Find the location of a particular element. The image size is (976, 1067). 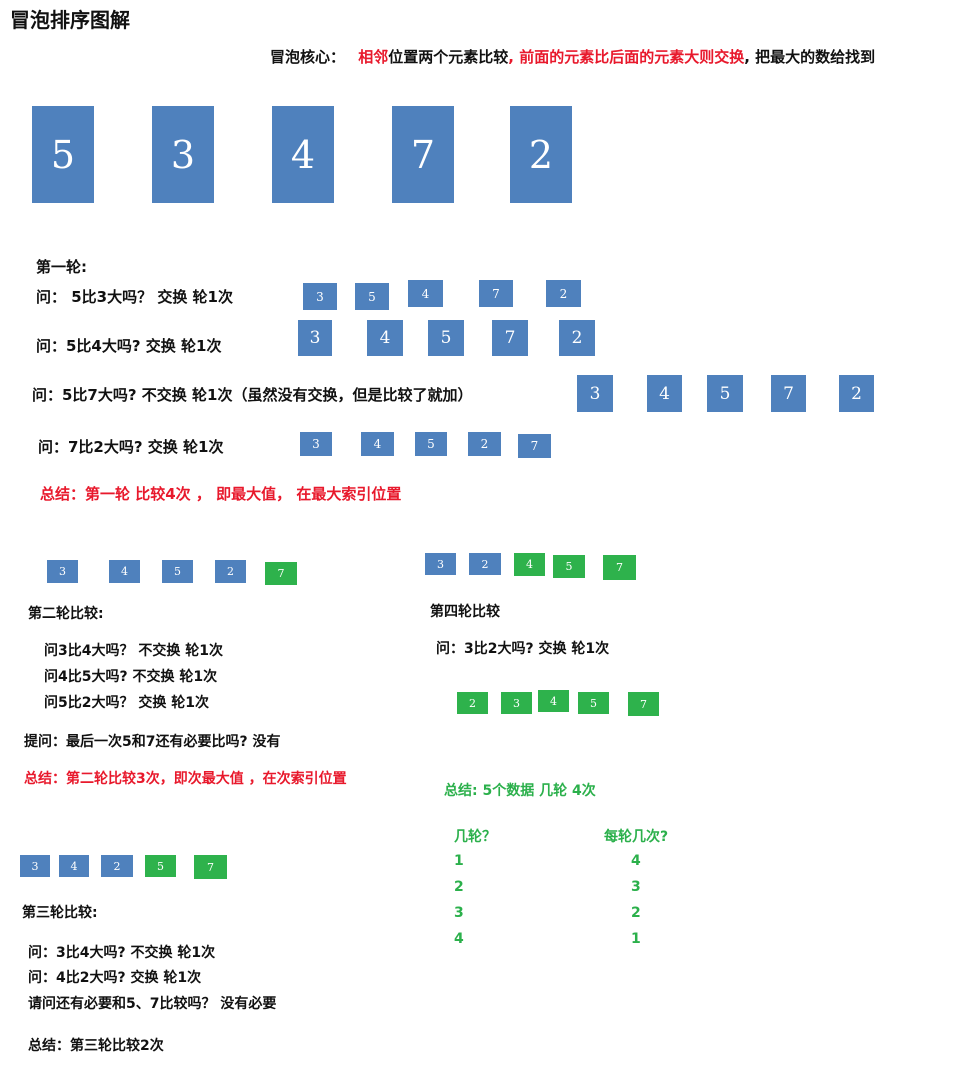

round1-title: 第一轮: is located at coordinates (61, 267).